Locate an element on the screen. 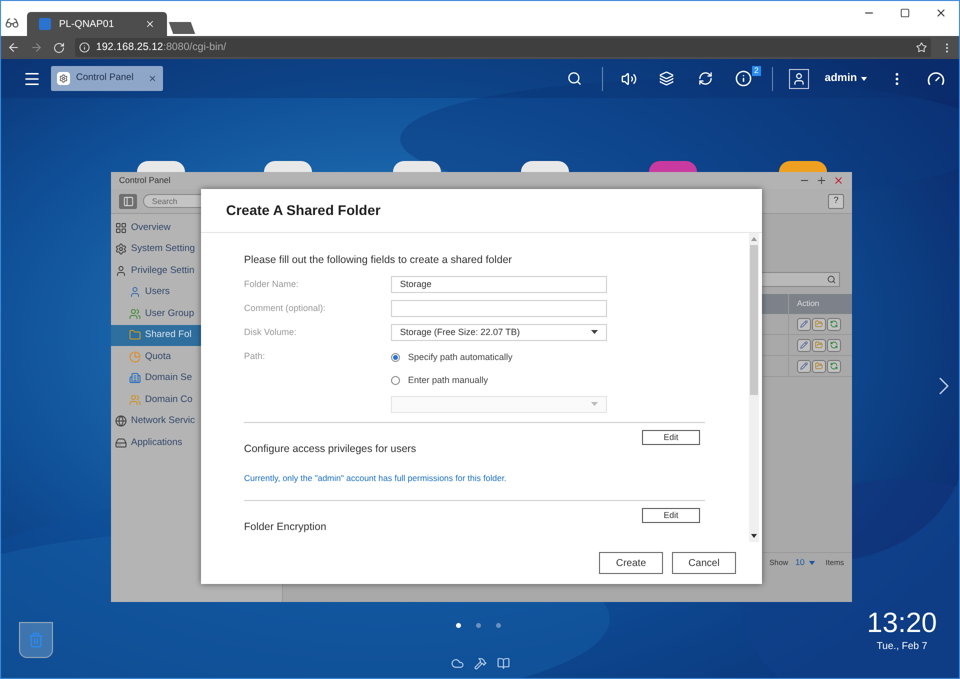 The image size is (960, 679). section-note: Currently, only the "admin" account has full permissions for this folder. is located at coordinates (376, 478).